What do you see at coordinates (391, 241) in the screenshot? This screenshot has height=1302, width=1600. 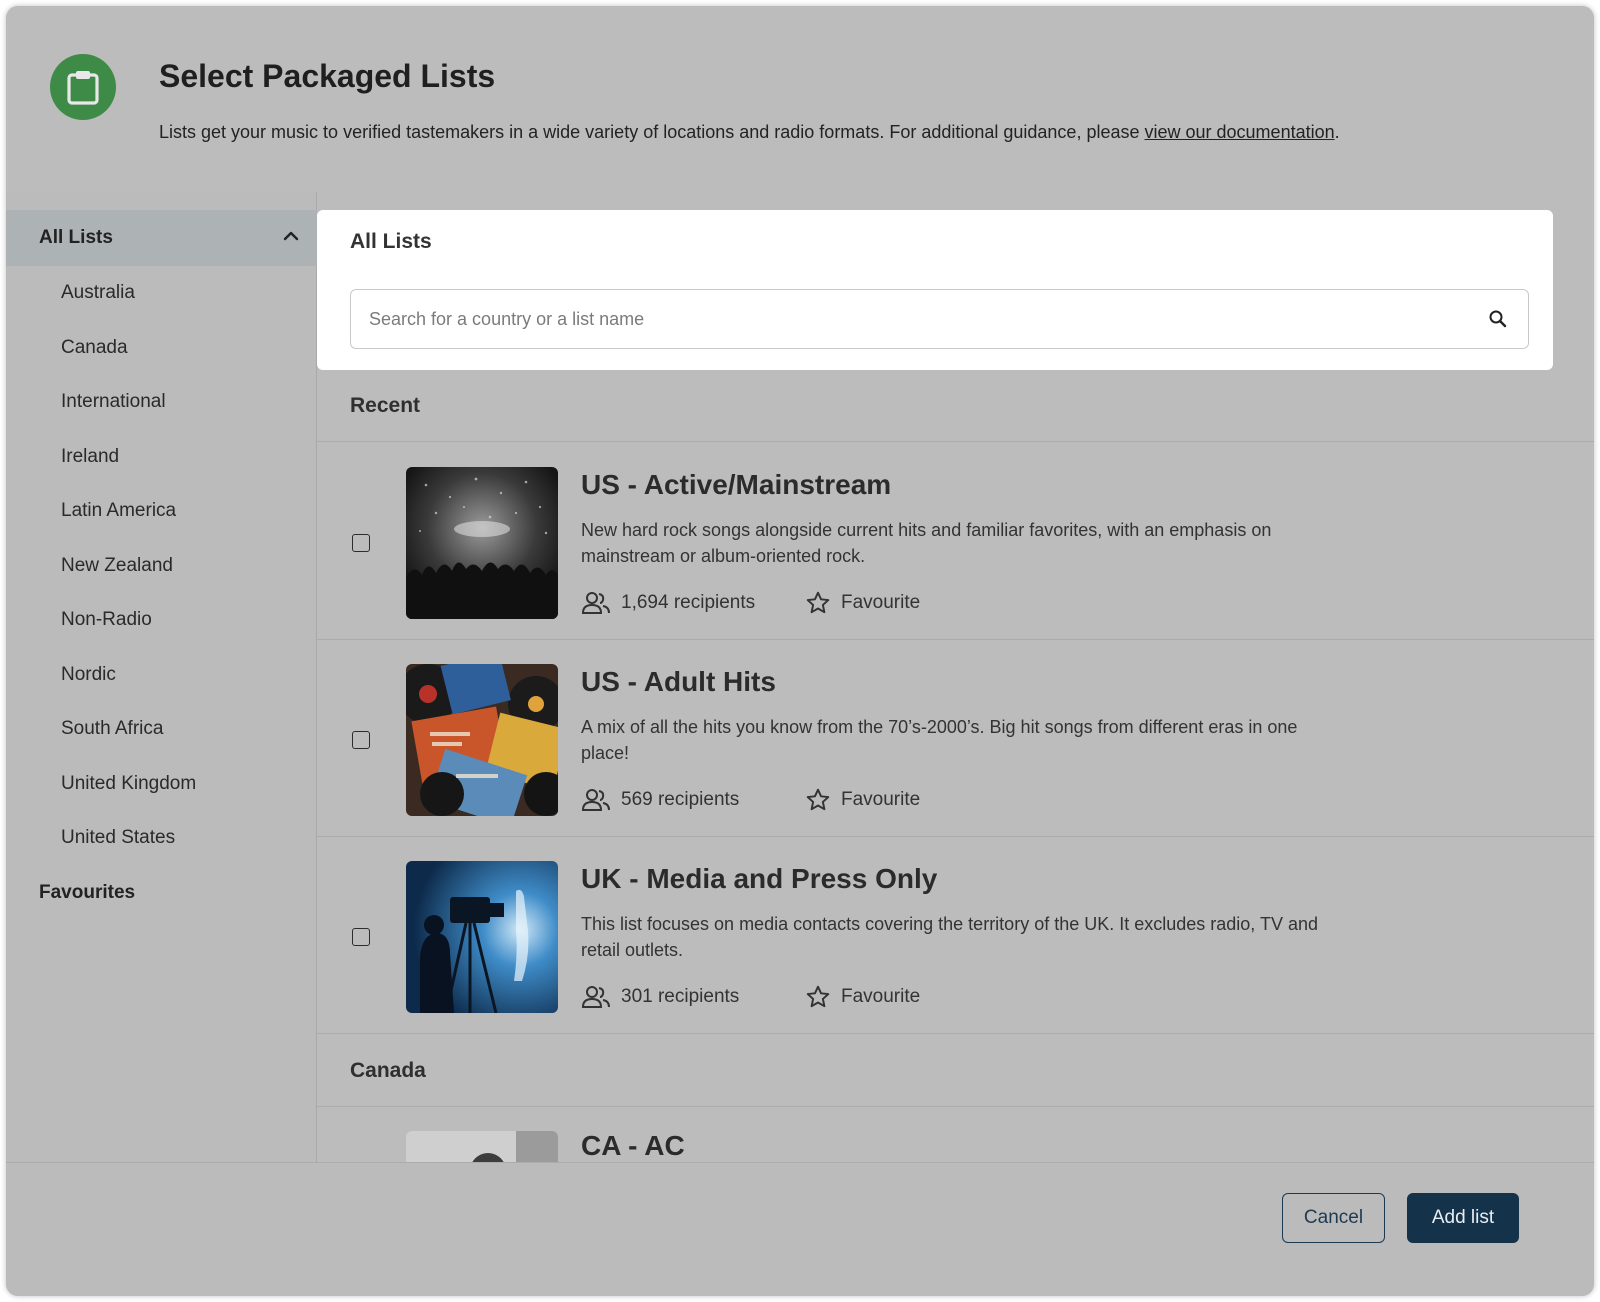 I see `panel-title: All Lists` at bounding box center [391, 241].